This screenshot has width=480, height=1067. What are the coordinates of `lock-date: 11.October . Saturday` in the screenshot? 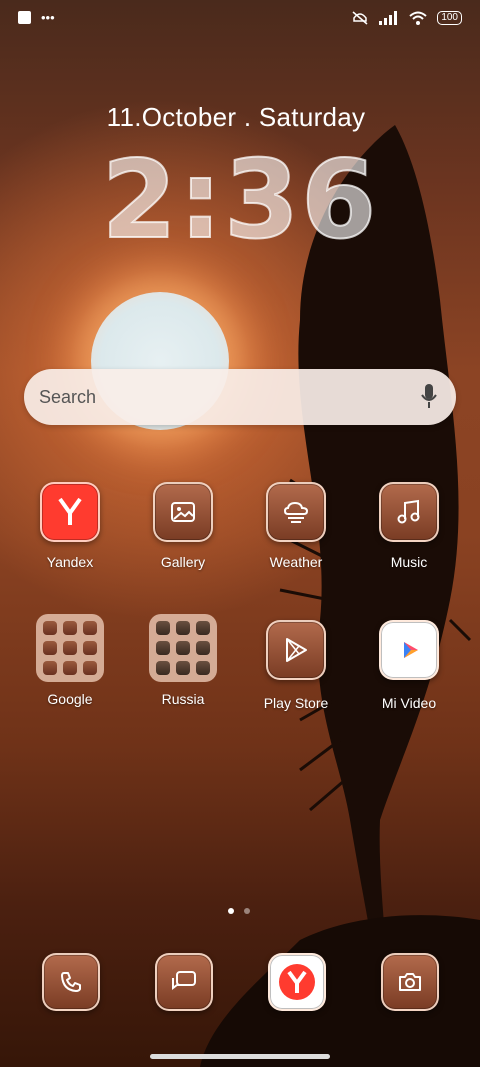 It's located at (236, 117).